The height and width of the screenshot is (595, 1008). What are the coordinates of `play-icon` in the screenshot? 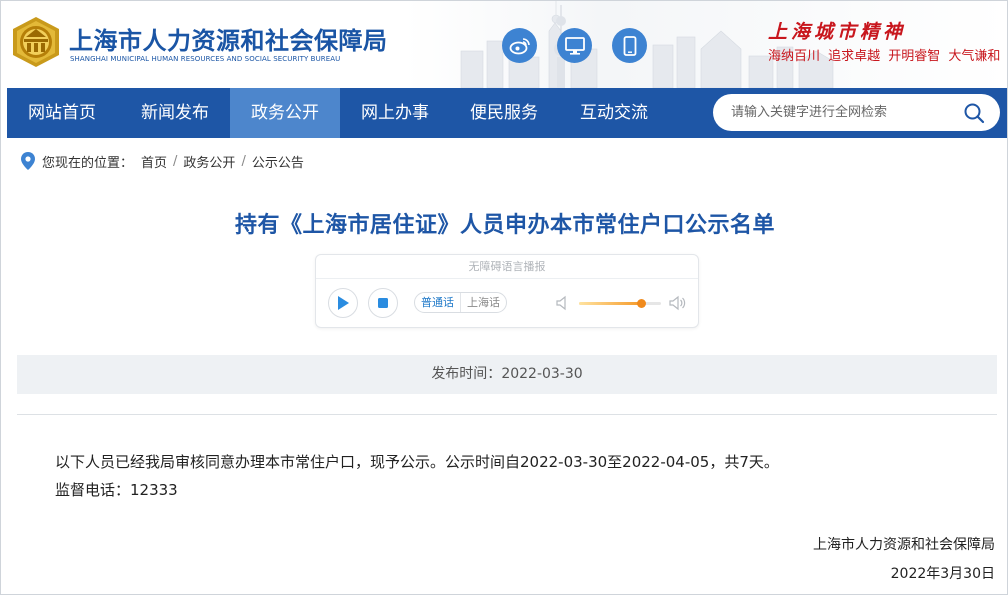 It's located at (343, 303).